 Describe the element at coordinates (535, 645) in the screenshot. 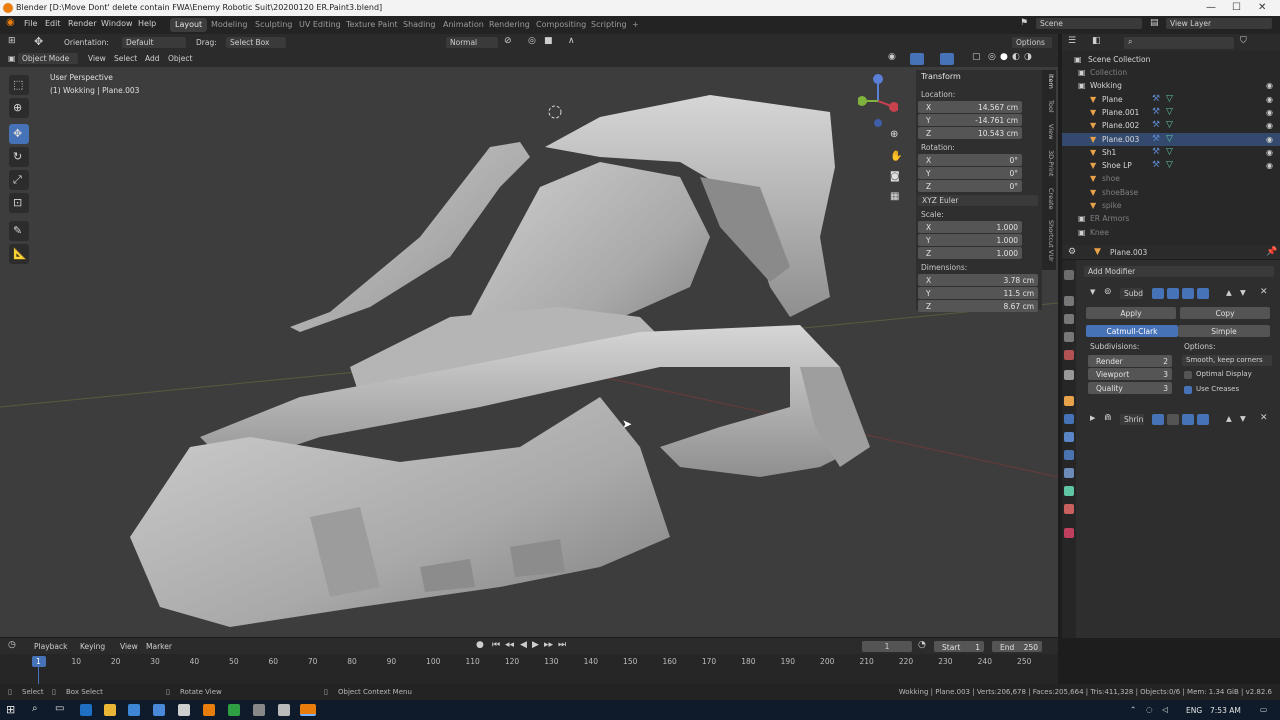

I see `play-icon: ▶` at that location.